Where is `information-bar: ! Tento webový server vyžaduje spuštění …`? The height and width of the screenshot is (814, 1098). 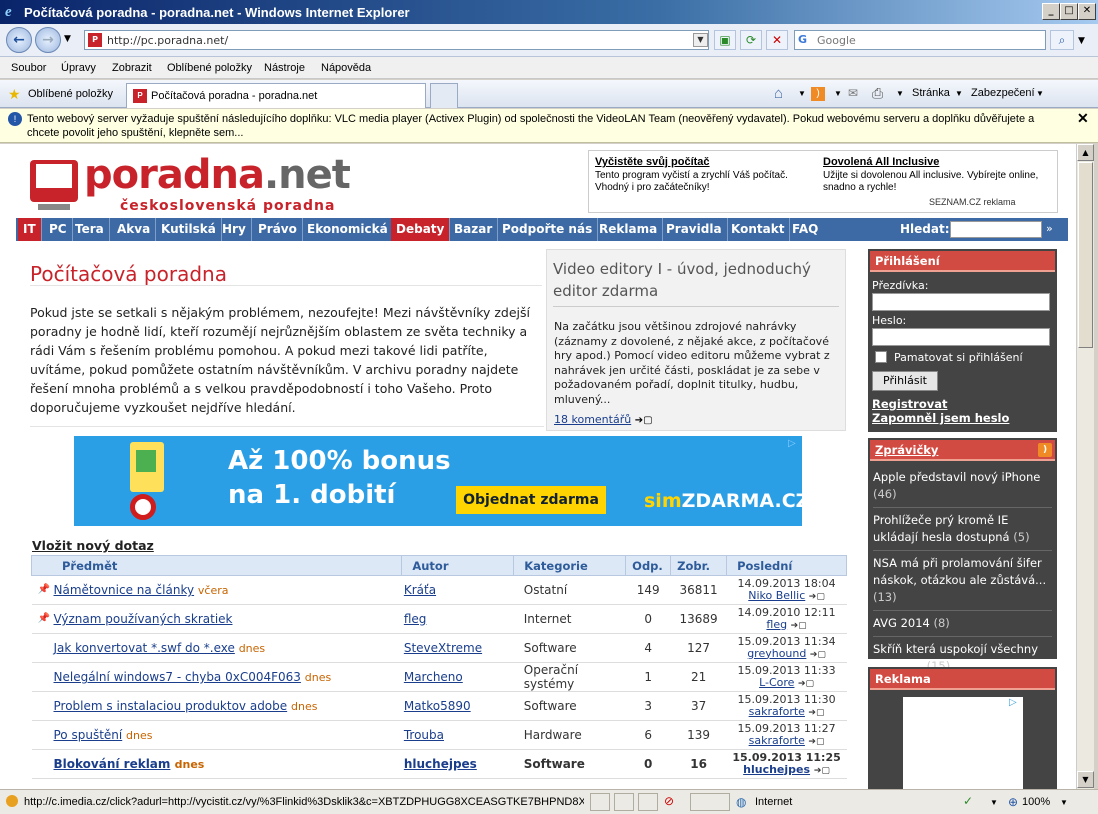 information-bar: ! Tento webový server vyžaduje spuštění … is located at coordinates (549, 126).